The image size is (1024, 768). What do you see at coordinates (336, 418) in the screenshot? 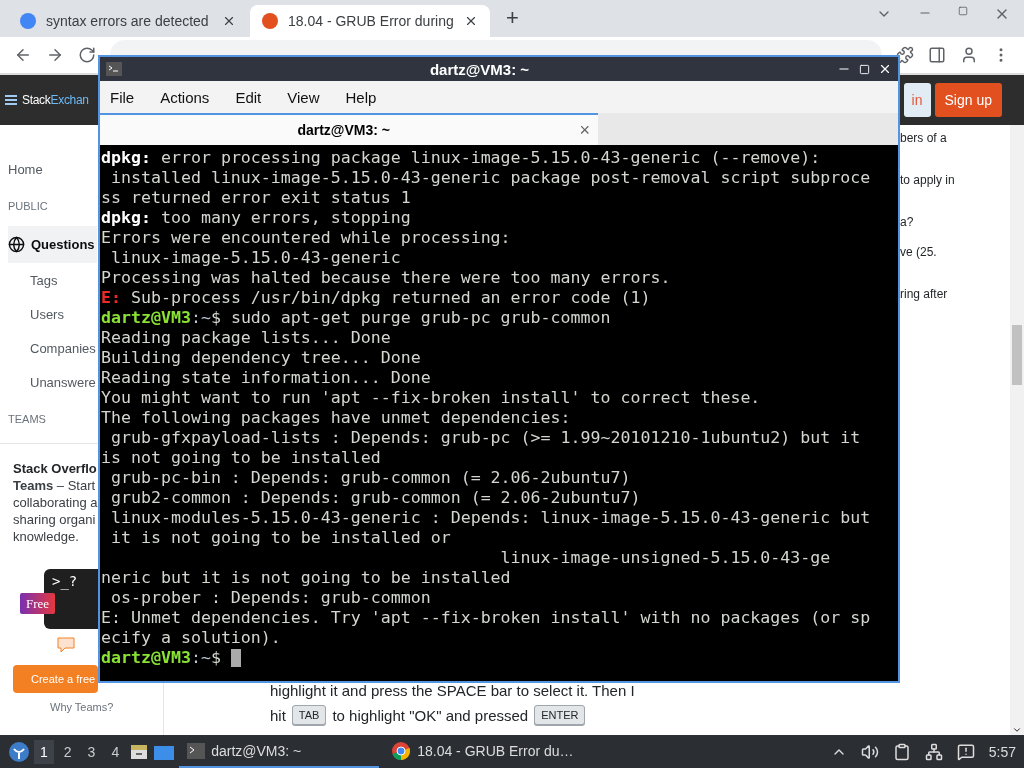
I see `terminal-line: The following packages have unmet dependencies:` at bounding box center [336, 418].